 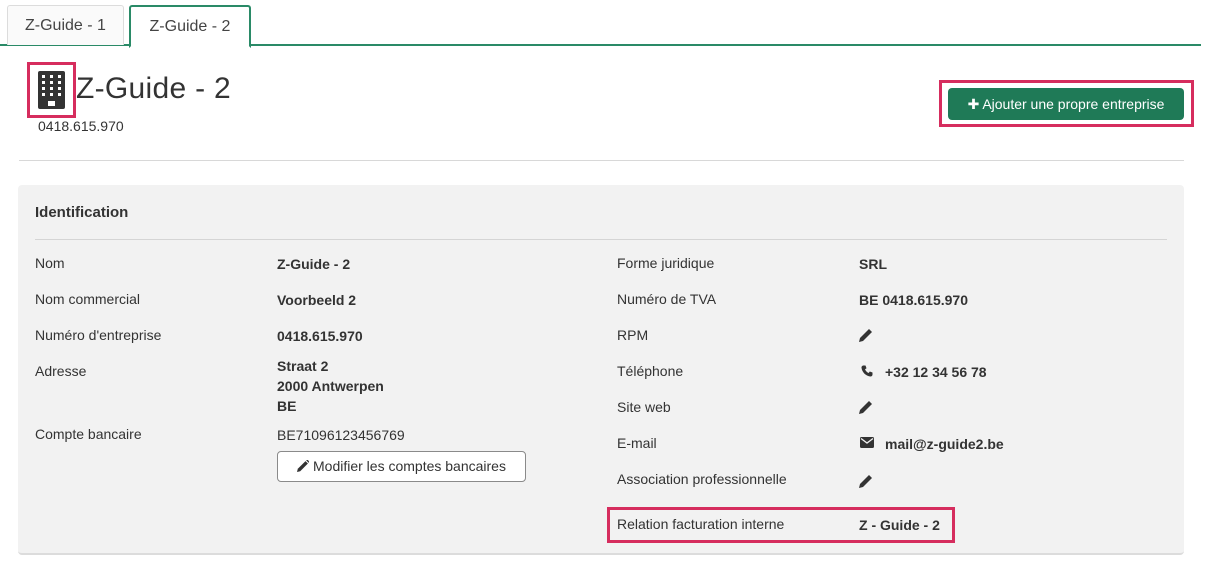 What do you see at coordinates (88, 434) in the screenshot?
I see `bank-account-label: Compte bancaire` at bounding box center [88, 434].